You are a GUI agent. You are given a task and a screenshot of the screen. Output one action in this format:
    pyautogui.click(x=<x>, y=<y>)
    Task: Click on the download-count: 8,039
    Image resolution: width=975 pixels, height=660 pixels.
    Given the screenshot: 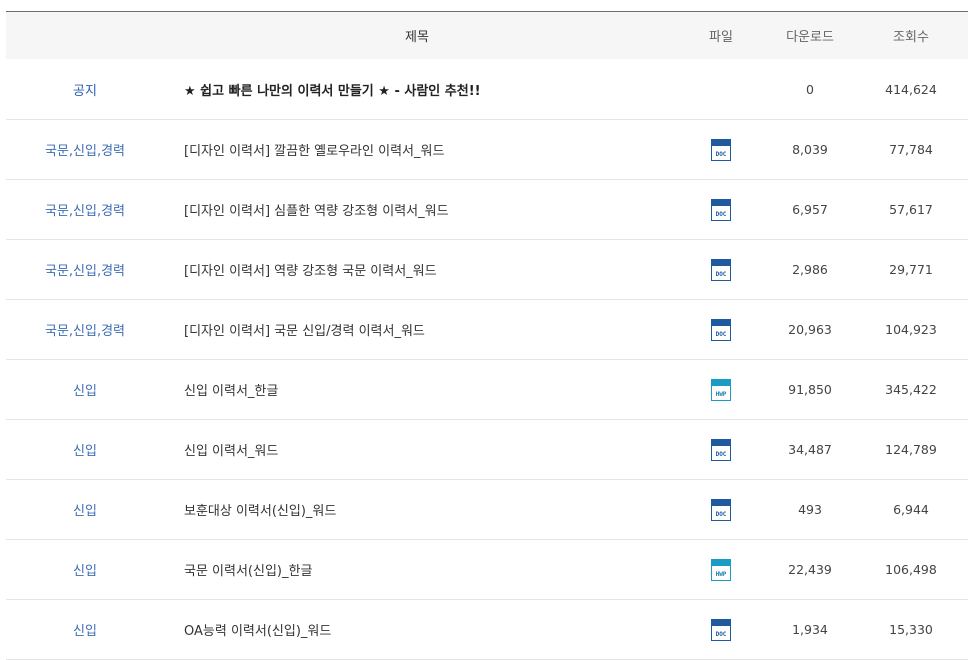 What is the action you would take?
    pyautogui.click(x=810, y=149)
    